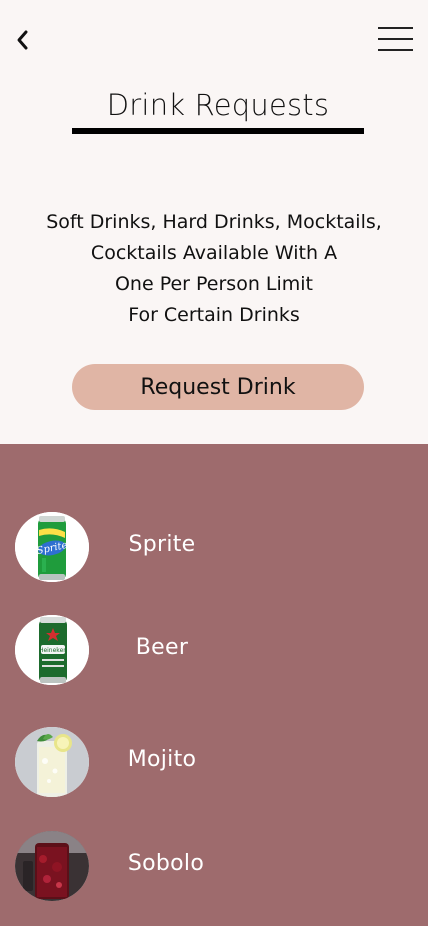 The width and height of the screenshot is (428, 926). I want to click on list-item-mojito: Mojito, so click(214, 767).